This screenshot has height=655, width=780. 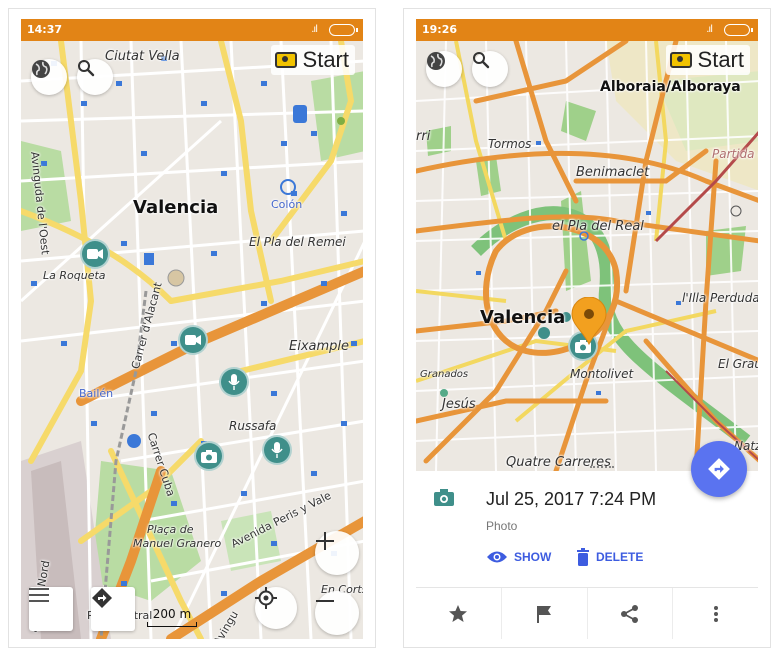 What do you see at coordinates (444, 374) in the screenshot?
I see `map-label-granados: Granados` at bounding box center [444, 374].